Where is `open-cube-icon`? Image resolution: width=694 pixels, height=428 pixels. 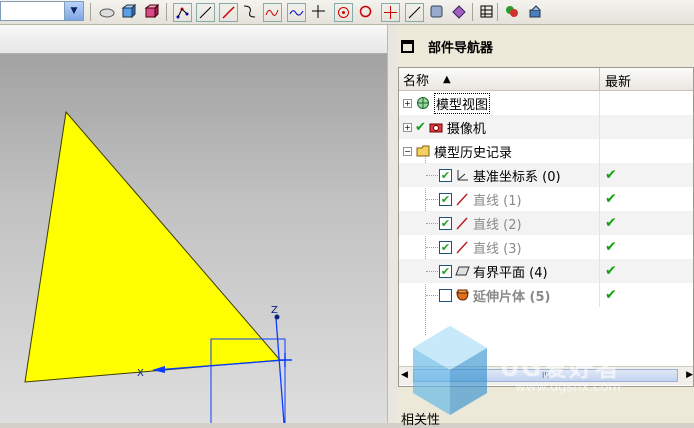 open-cube-icon is located at coordinates (106, 11).